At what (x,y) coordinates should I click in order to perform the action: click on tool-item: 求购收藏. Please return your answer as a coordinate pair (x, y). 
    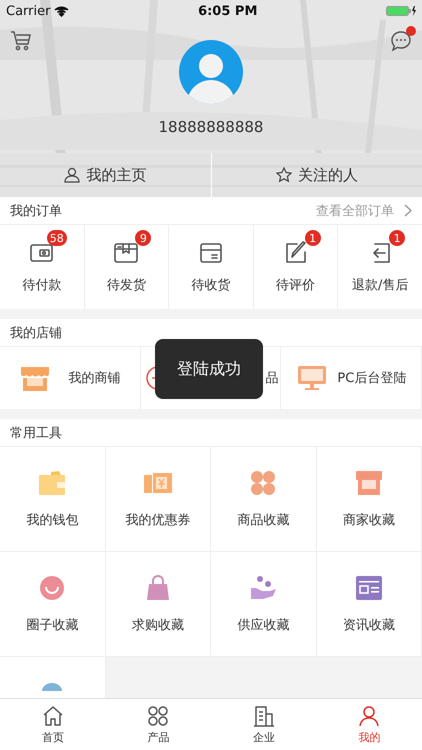
    Looking at the image, I should click on (158, 604).